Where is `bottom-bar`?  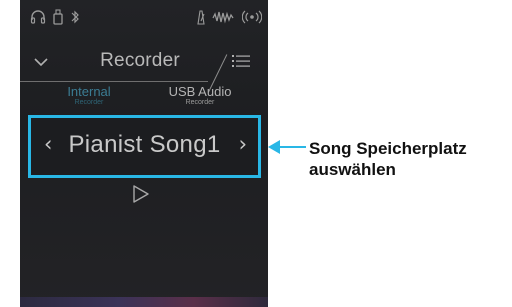 bottom-bar is located at coordinates (144, 302).